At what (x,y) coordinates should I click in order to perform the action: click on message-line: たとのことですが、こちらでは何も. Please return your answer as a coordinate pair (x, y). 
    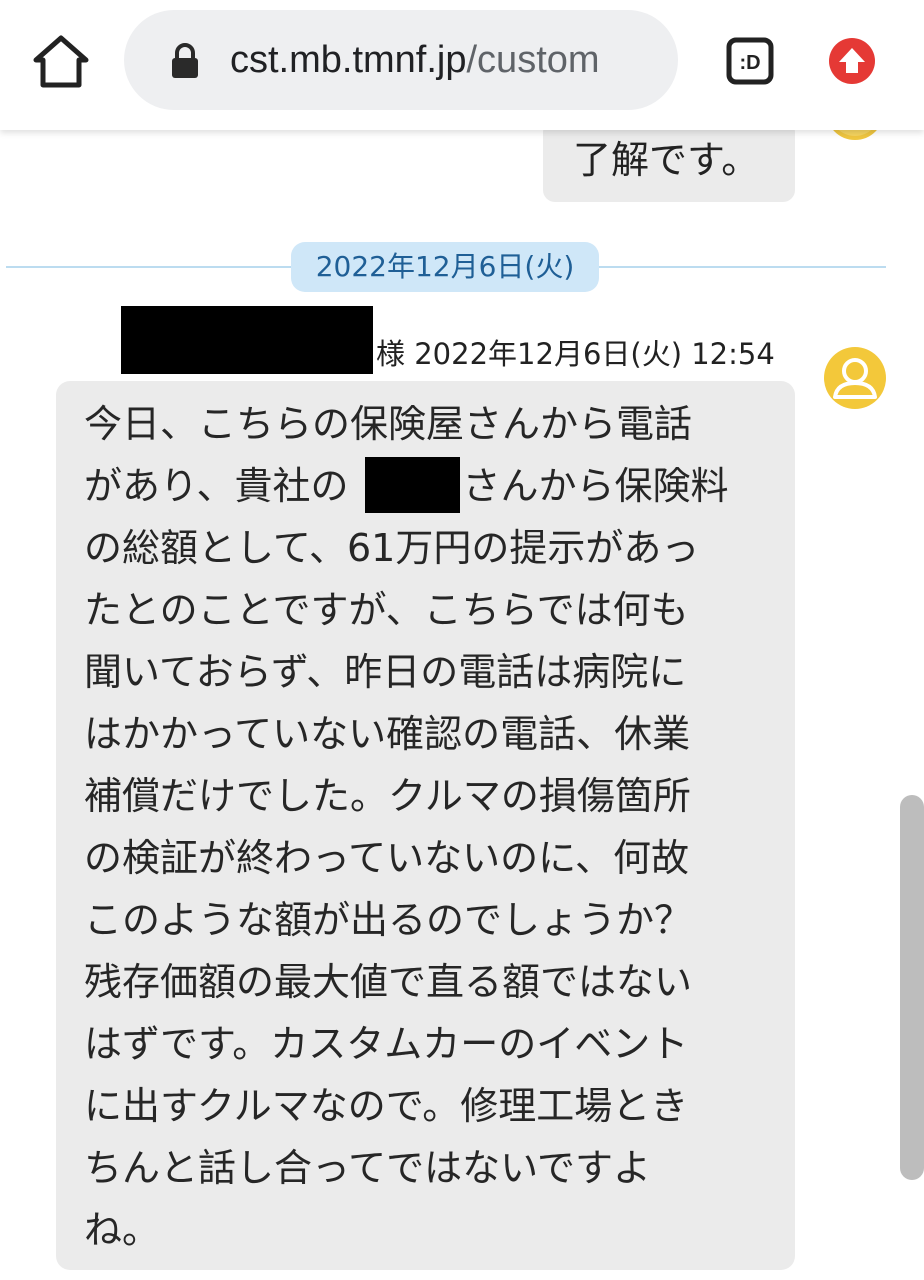
    Looking at the image, I should click on (386, 610).